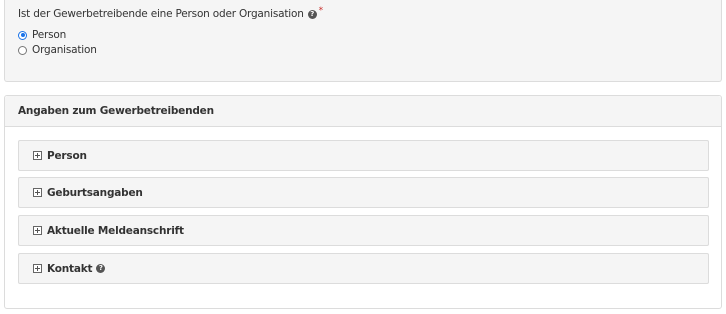 This screenshot has width=726, height=314. What do you see at coordinates (363, 111) in the screenshot?
I see `details-panel-heading: Angaben zum Gewerbetreibenden` at bounding box center [363, 111].